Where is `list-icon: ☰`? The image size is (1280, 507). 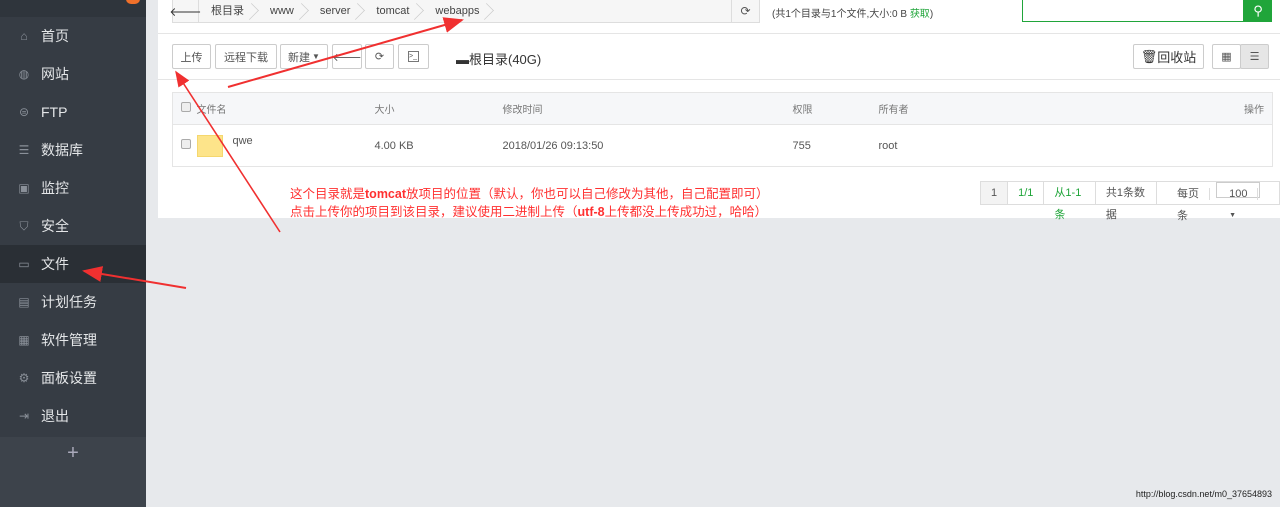 list-icon: ☰ is located at coordinates (1254, 57).